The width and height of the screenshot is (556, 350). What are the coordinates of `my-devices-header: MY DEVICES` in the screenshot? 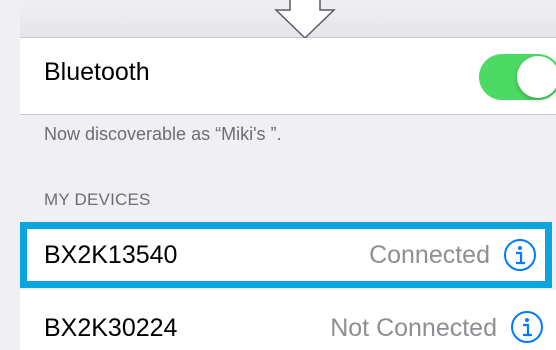 It's located at (97, 199).